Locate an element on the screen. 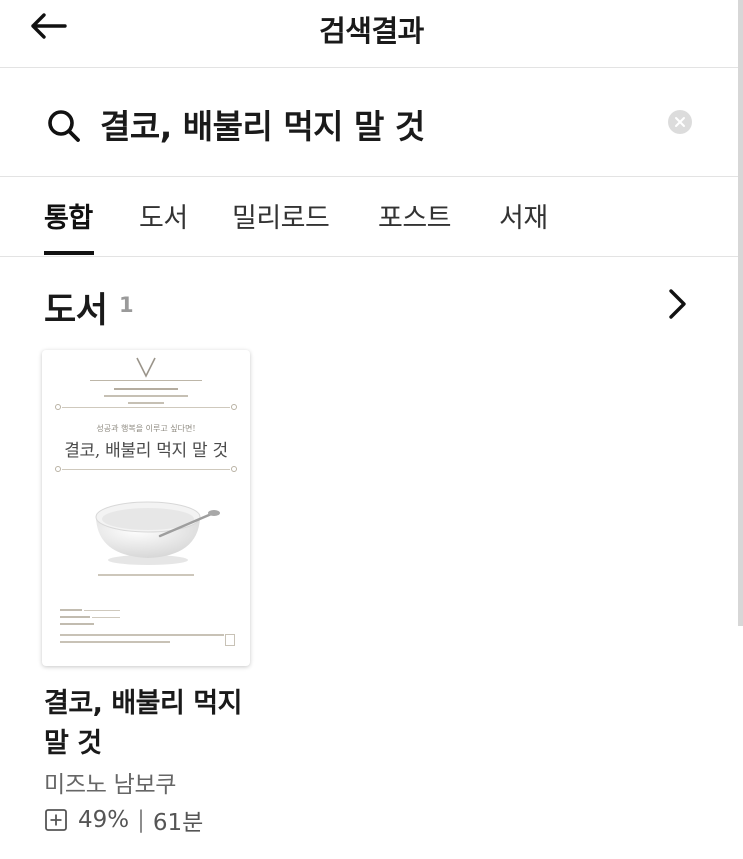  book-cover: 성공과 행복을 이루고 싶다면! 결코, 배불리 먹지 말 것 is located at coordinates (146, 508).